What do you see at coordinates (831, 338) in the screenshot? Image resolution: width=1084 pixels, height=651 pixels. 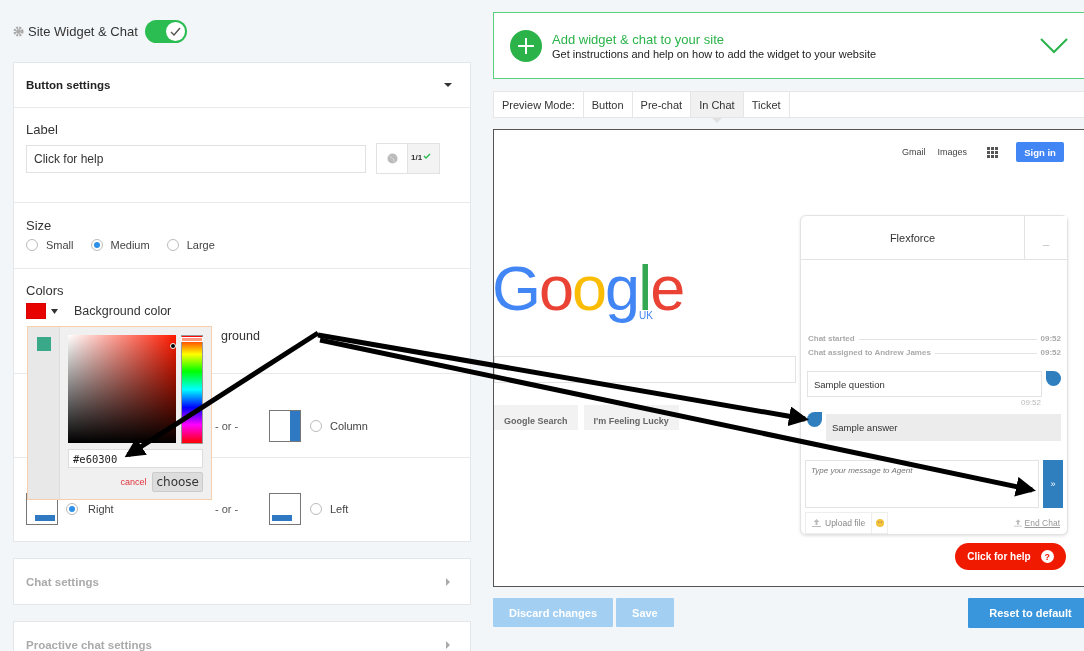 I see `chat-event: Chat started` at bounding box center [831, 338].